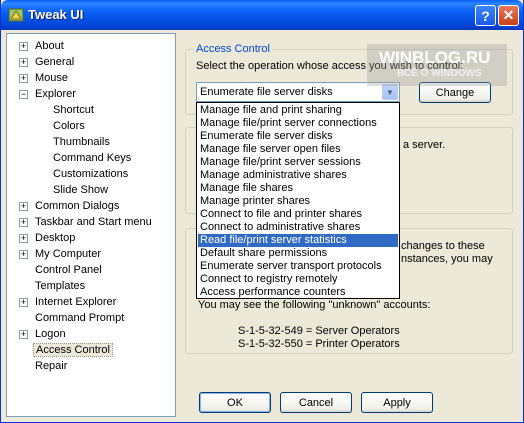  I want to click on tree-item-shortcut: Shortcut, so click(73, 110).